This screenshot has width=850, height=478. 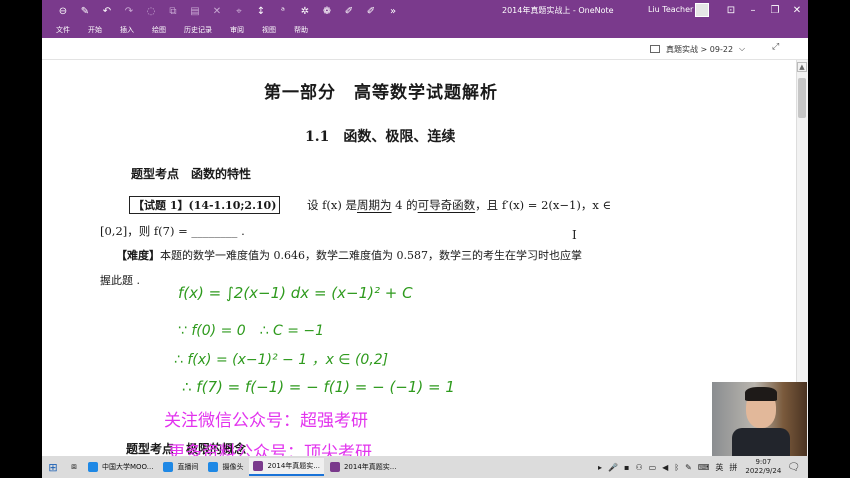 What do you see at coordinates (655, 49) in the screenshot?
I see `notebook-icon` at bounding box center [655, 49].